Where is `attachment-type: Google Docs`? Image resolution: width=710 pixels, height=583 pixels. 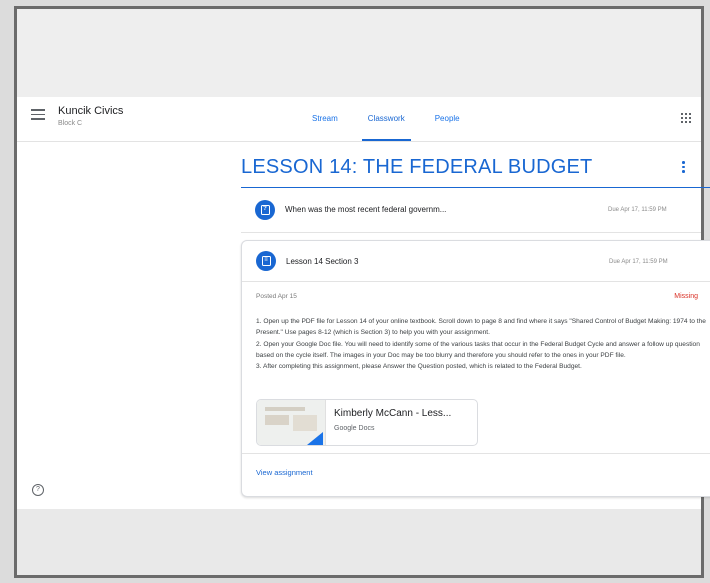 attachment-type: Google Docs is located at coordinates (354, 428).